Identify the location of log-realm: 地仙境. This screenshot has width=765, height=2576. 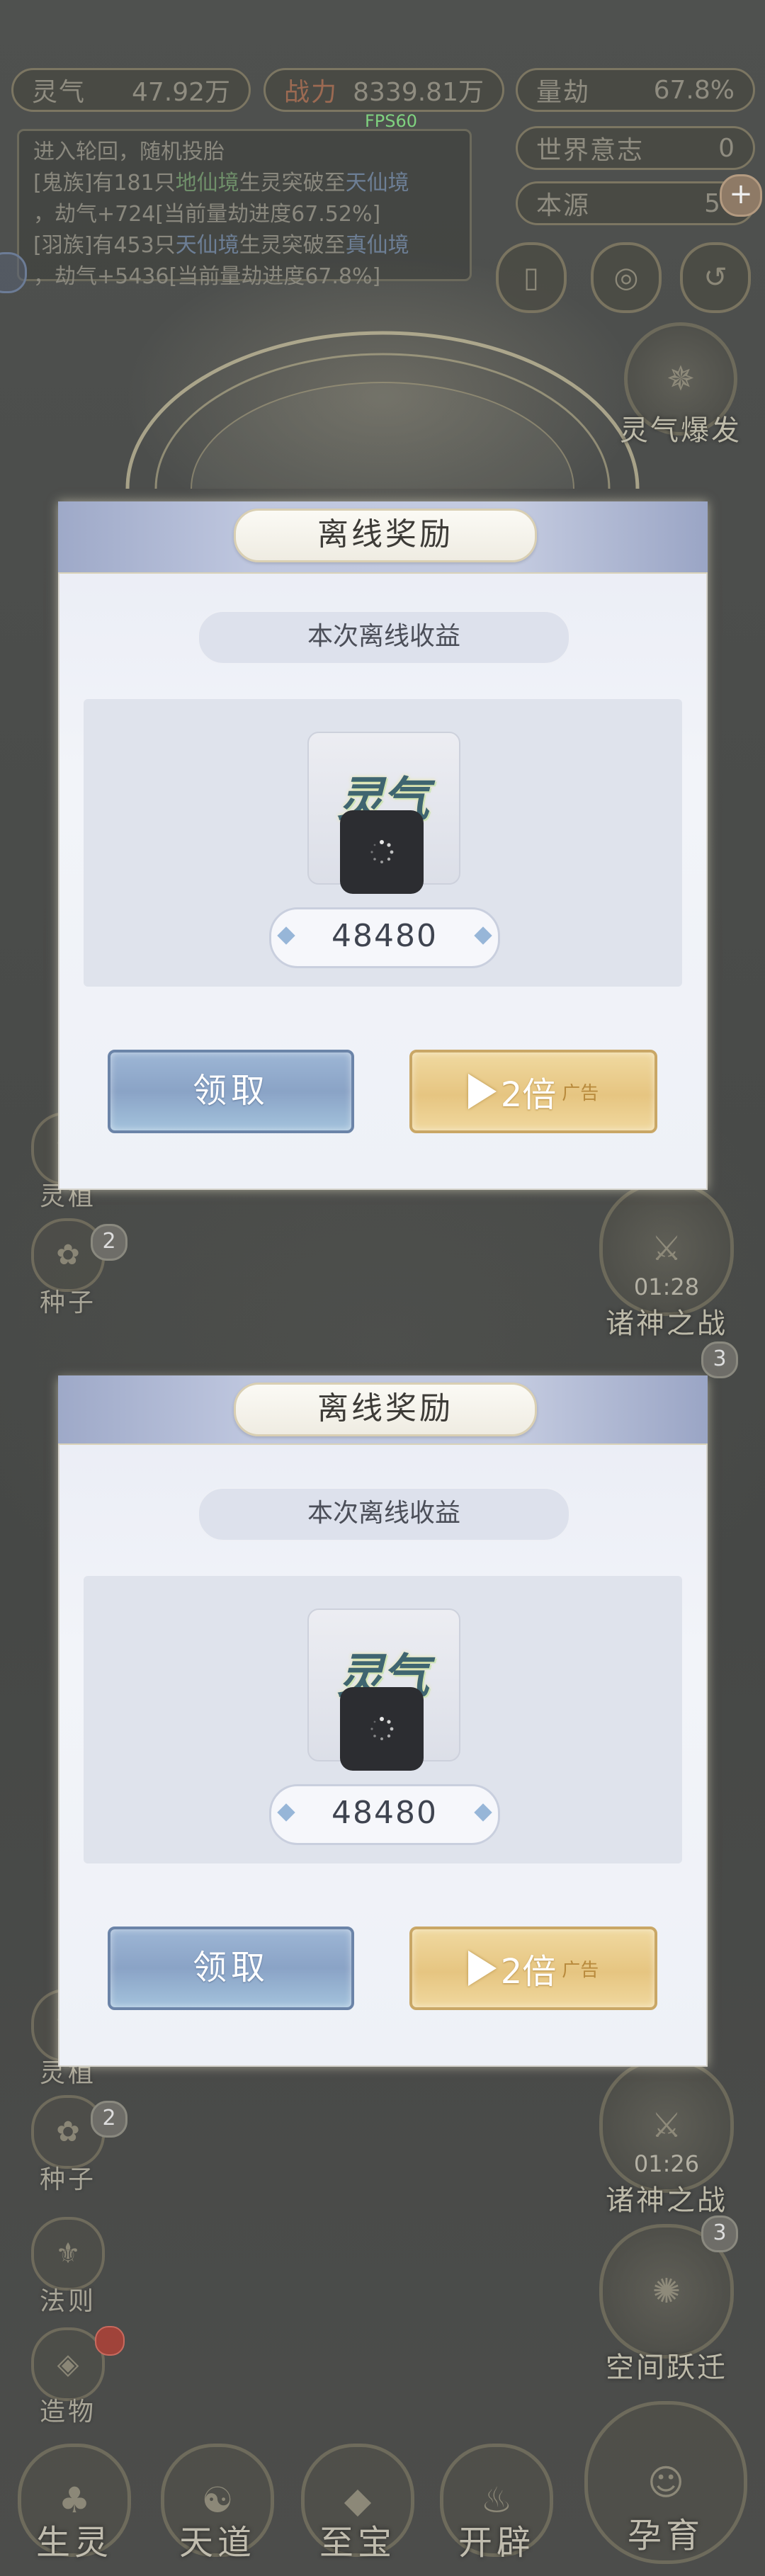
(207, 183).